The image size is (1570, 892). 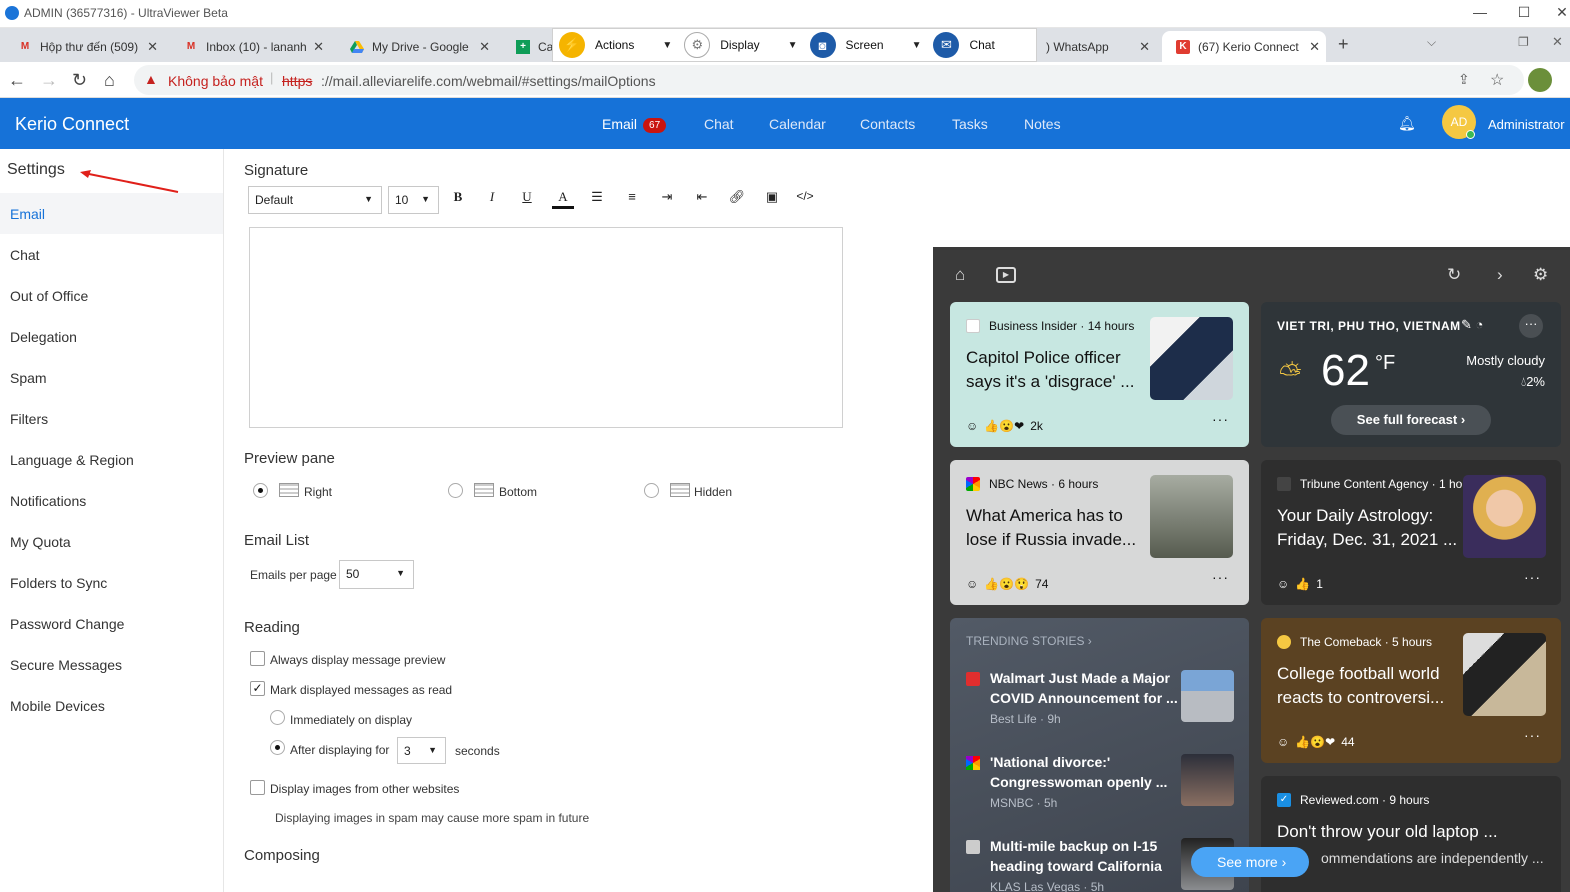 I want to click on video-icon: ▶, so click(x=1006, y=275).